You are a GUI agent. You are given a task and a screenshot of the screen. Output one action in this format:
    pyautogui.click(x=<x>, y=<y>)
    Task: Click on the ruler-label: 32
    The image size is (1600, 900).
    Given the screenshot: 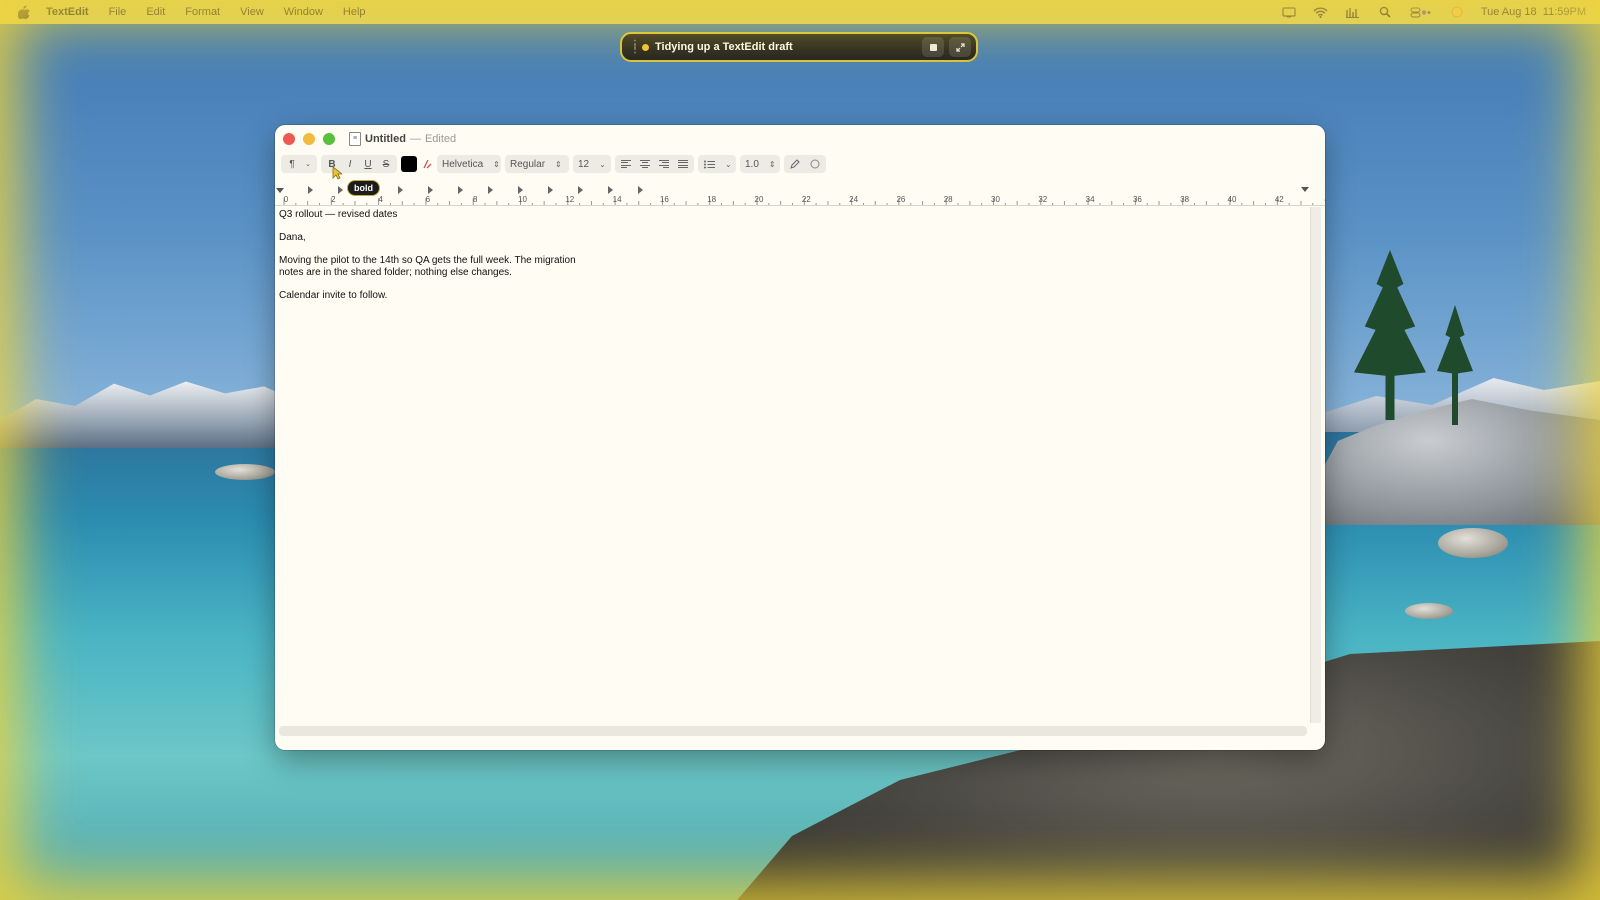 What is the action you would take?
    pyautogui.click(x=1043, y=199)
    